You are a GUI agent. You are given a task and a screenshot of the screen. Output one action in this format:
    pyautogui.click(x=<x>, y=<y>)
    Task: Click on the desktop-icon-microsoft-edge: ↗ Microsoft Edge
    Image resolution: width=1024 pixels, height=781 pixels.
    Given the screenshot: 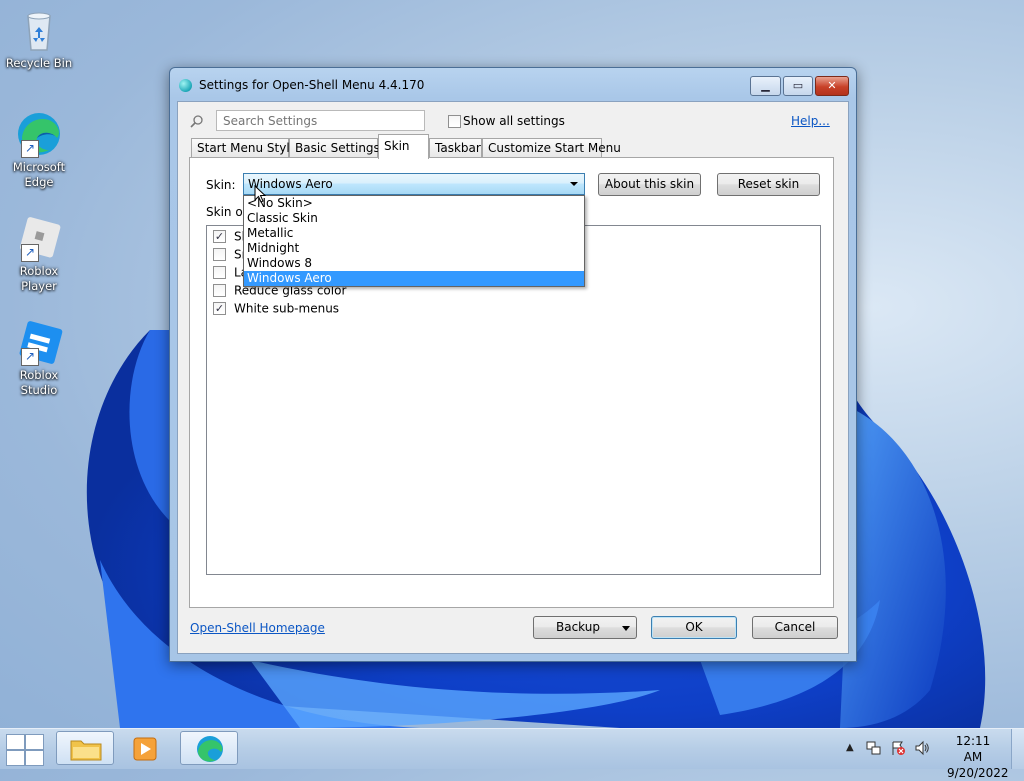 What is the action you would take?
    pyautogui.click(x=39, y=150)
    